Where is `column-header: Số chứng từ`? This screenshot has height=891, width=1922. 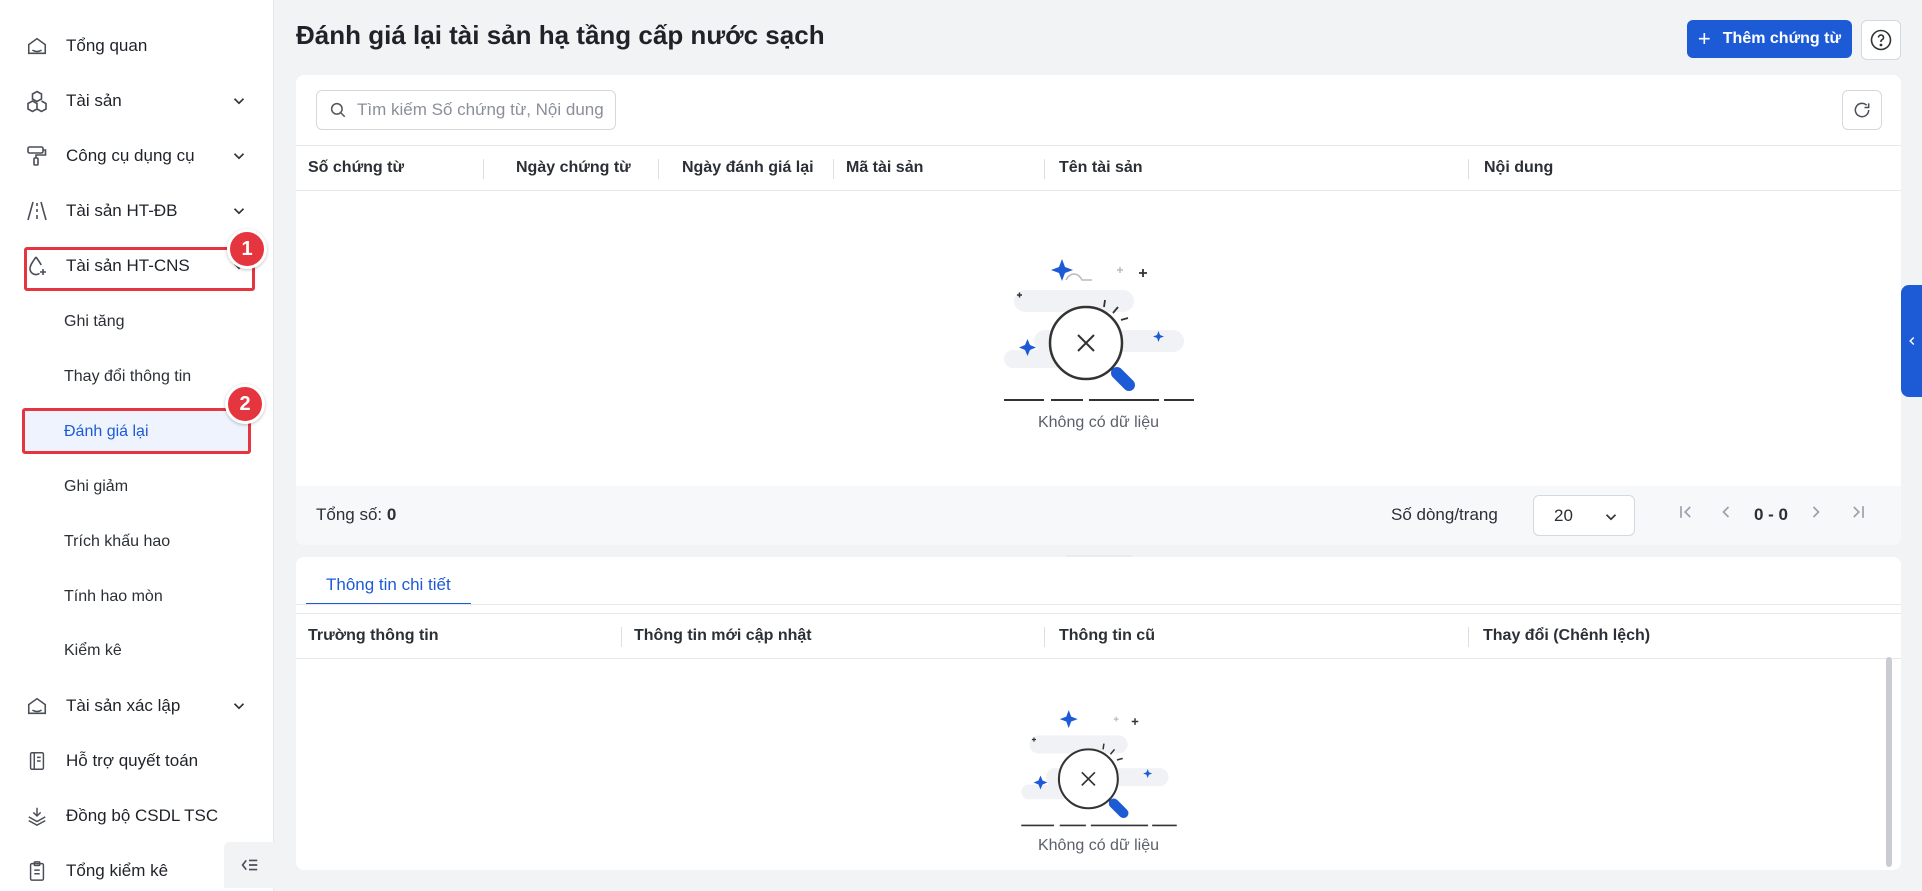 column-header: Số chứng từ is located at coordinates (356, 168).